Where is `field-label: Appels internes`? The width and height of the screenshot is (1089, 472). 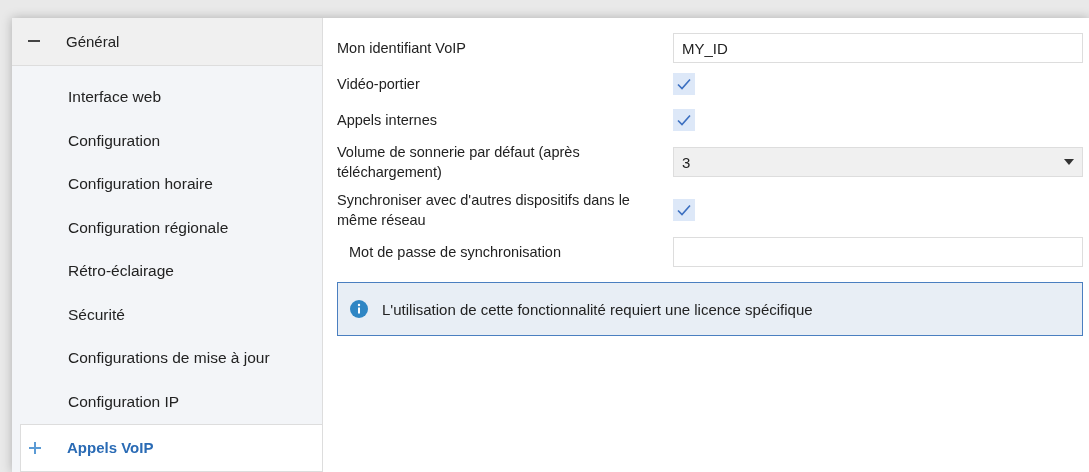 field-label: Appels internes is located at coordinates (387, 120).